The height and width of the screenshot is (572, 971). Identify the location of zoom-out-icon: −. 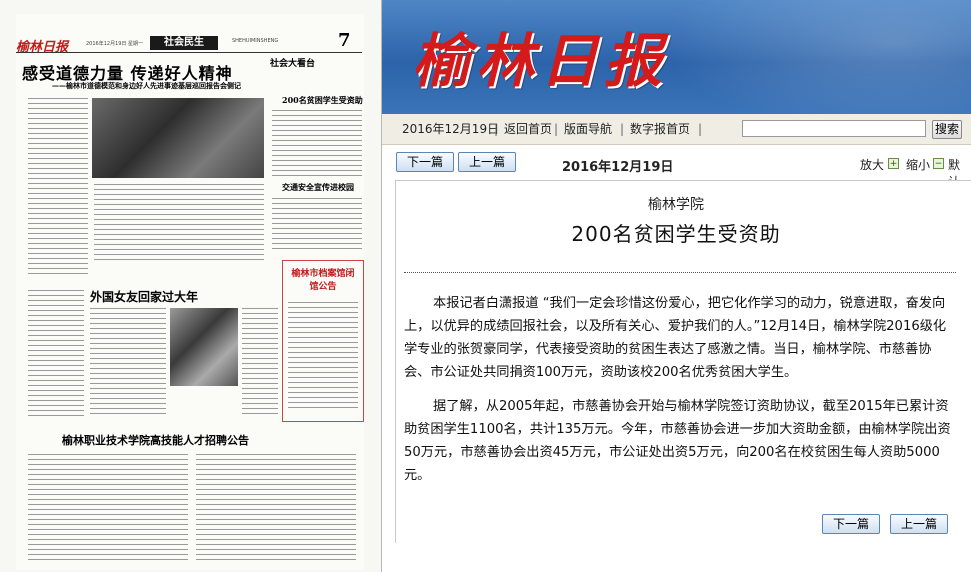
(938, 163).